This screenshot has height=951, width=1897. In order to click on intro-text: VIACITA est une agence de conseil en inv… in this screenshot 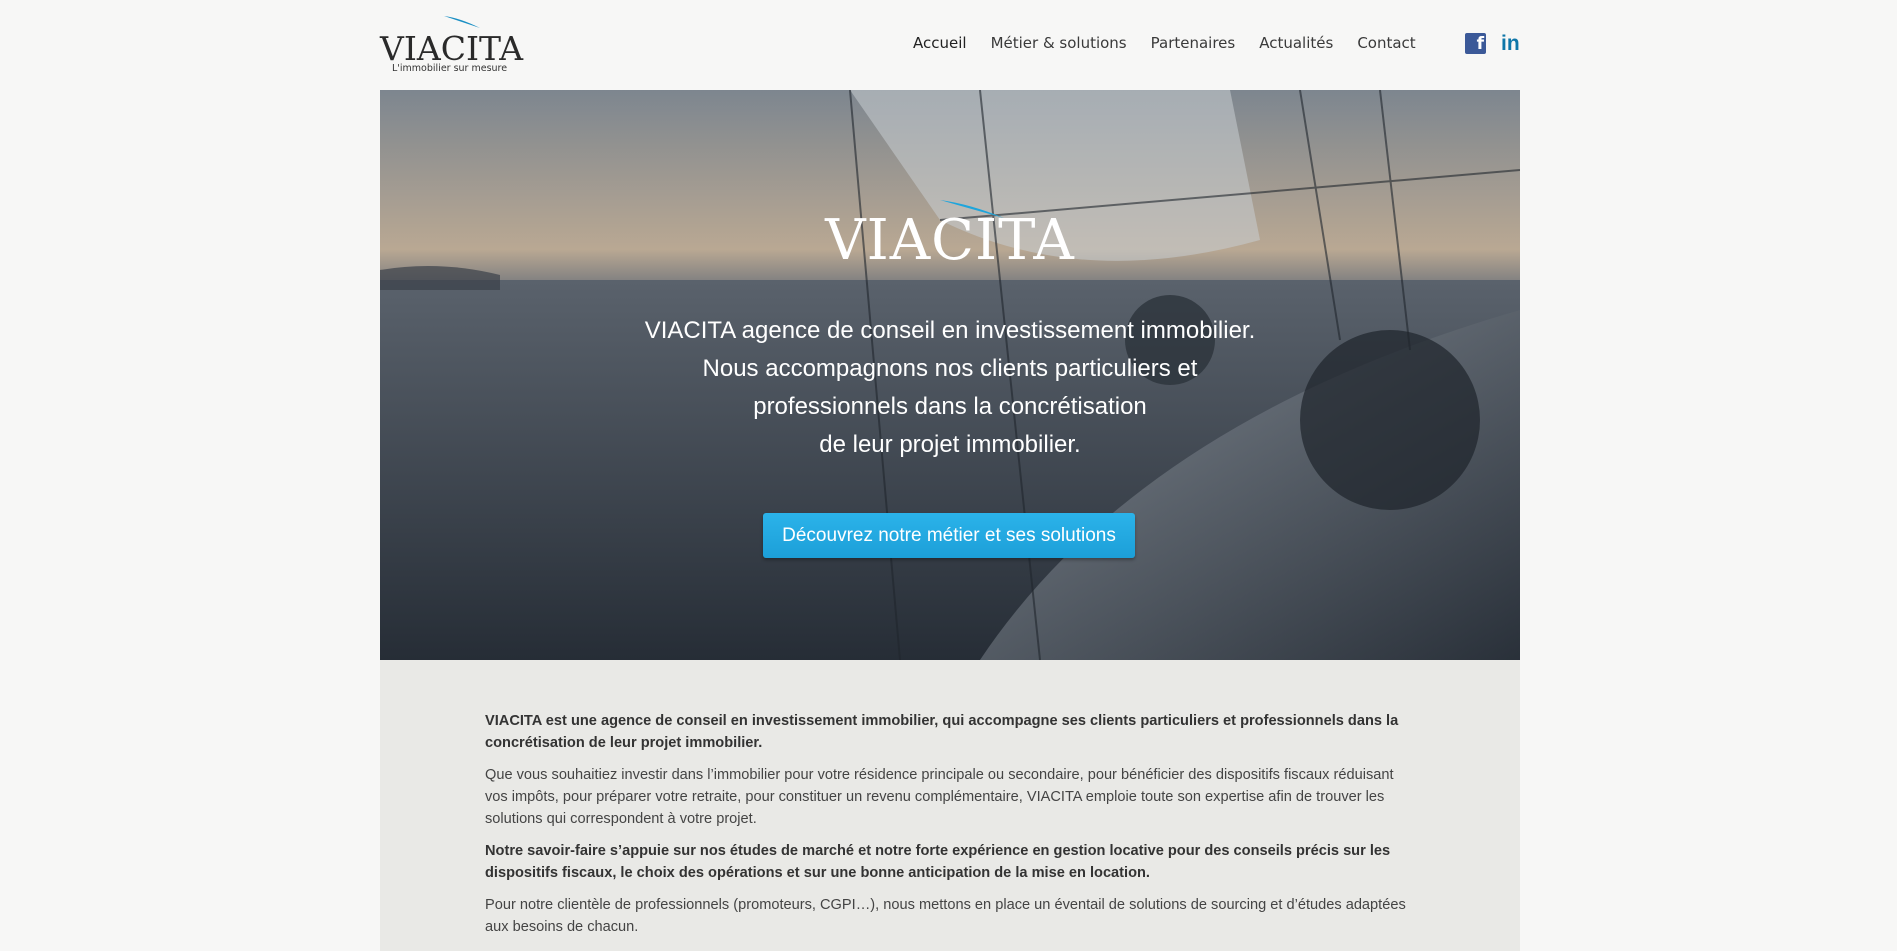, I will do `click(952, 829)`.